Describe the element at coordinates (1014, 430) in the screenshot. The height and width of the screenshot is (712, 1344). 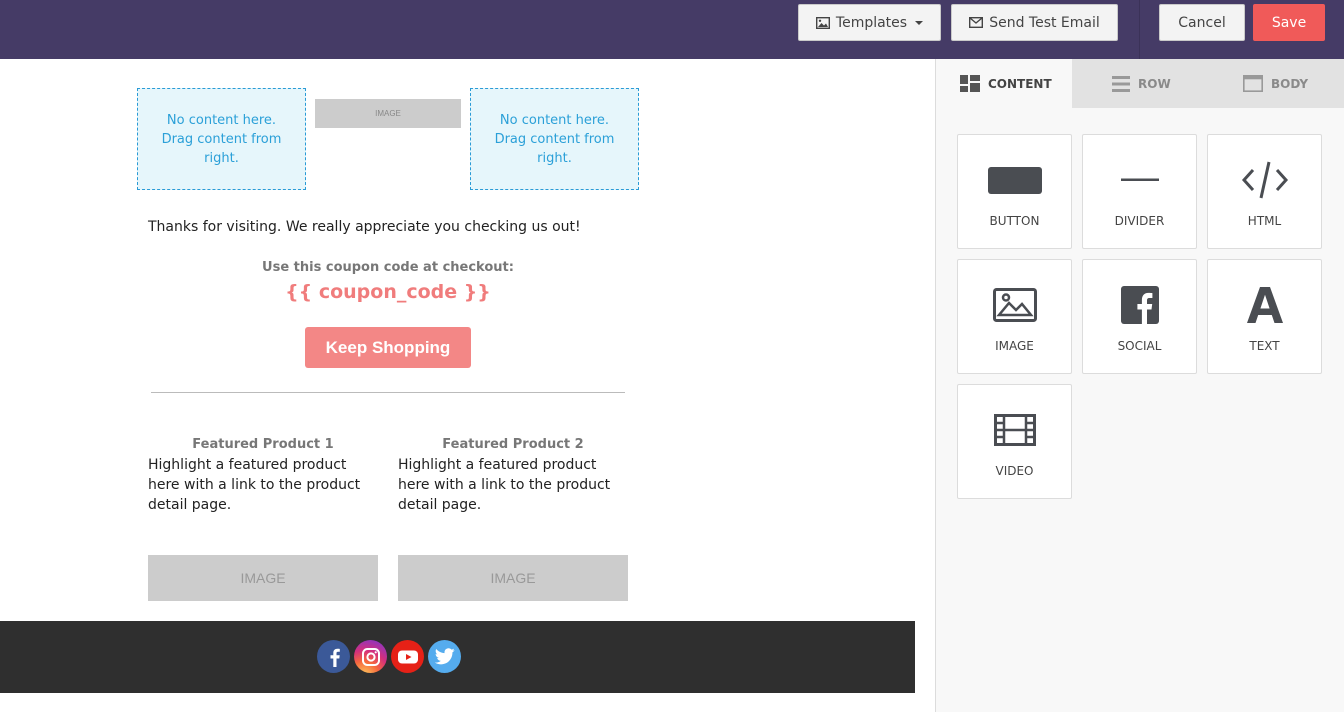
I see `film-icon` at that location.